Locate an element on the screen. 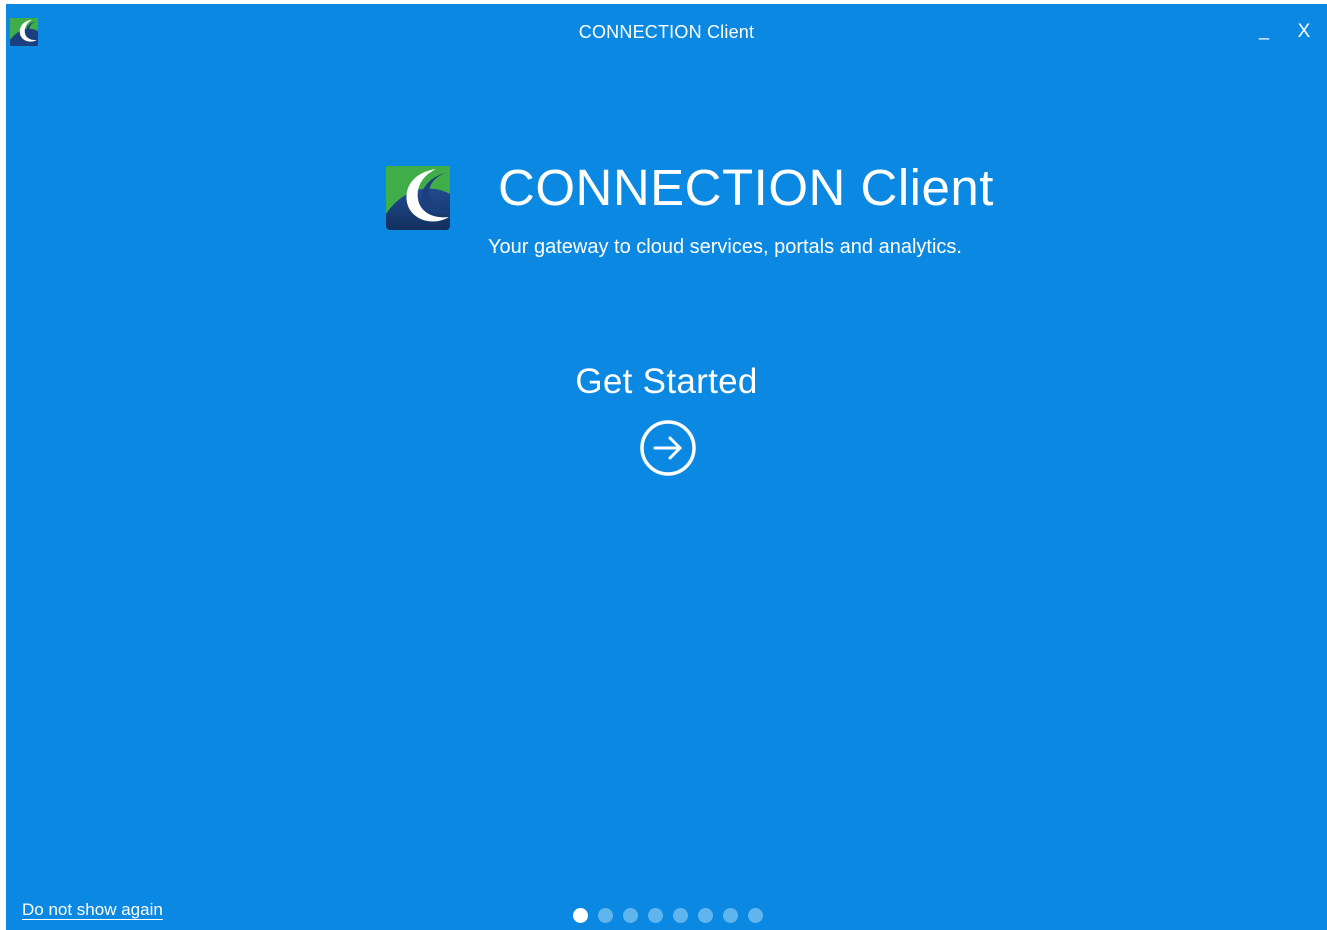  connection-logo-icon is located at coordinates (418, 198).